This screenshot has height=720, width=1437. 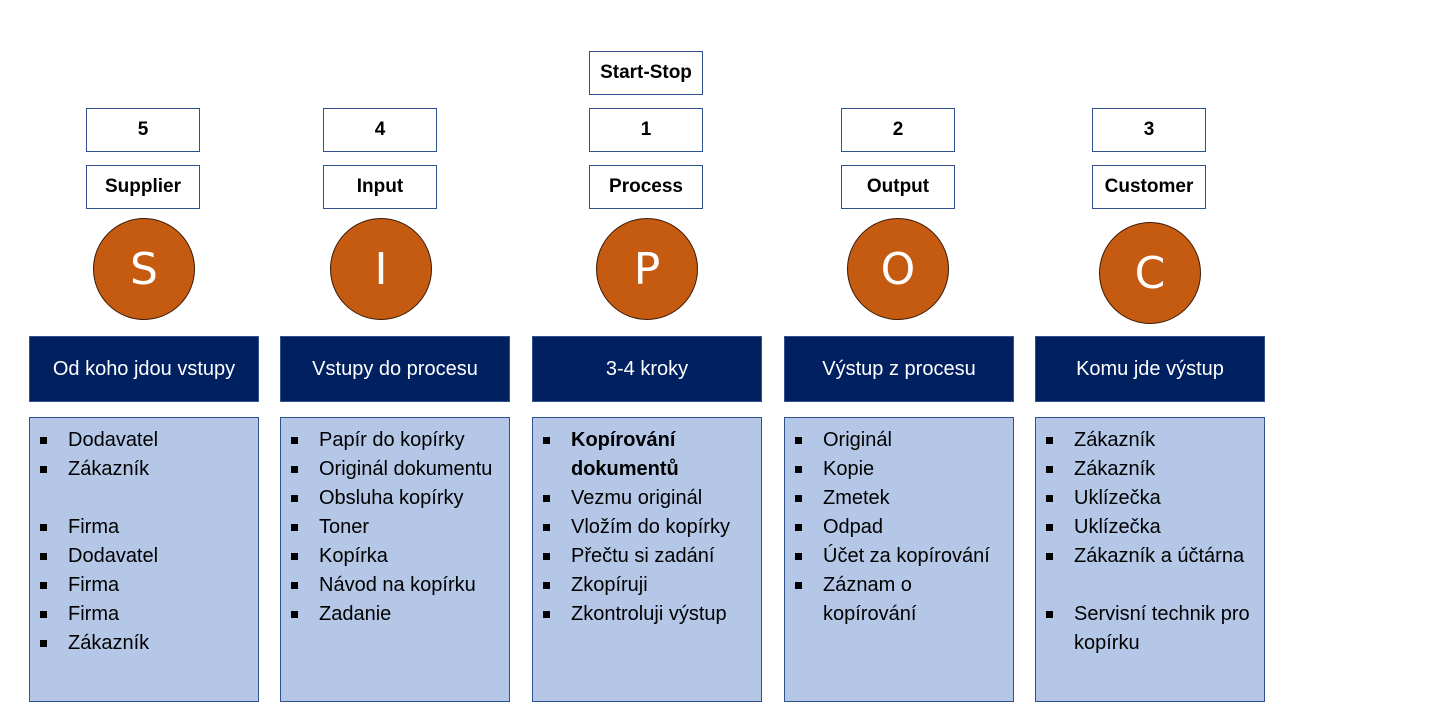 I want to click on list-item: Odpad, so click(x=902, y=527).